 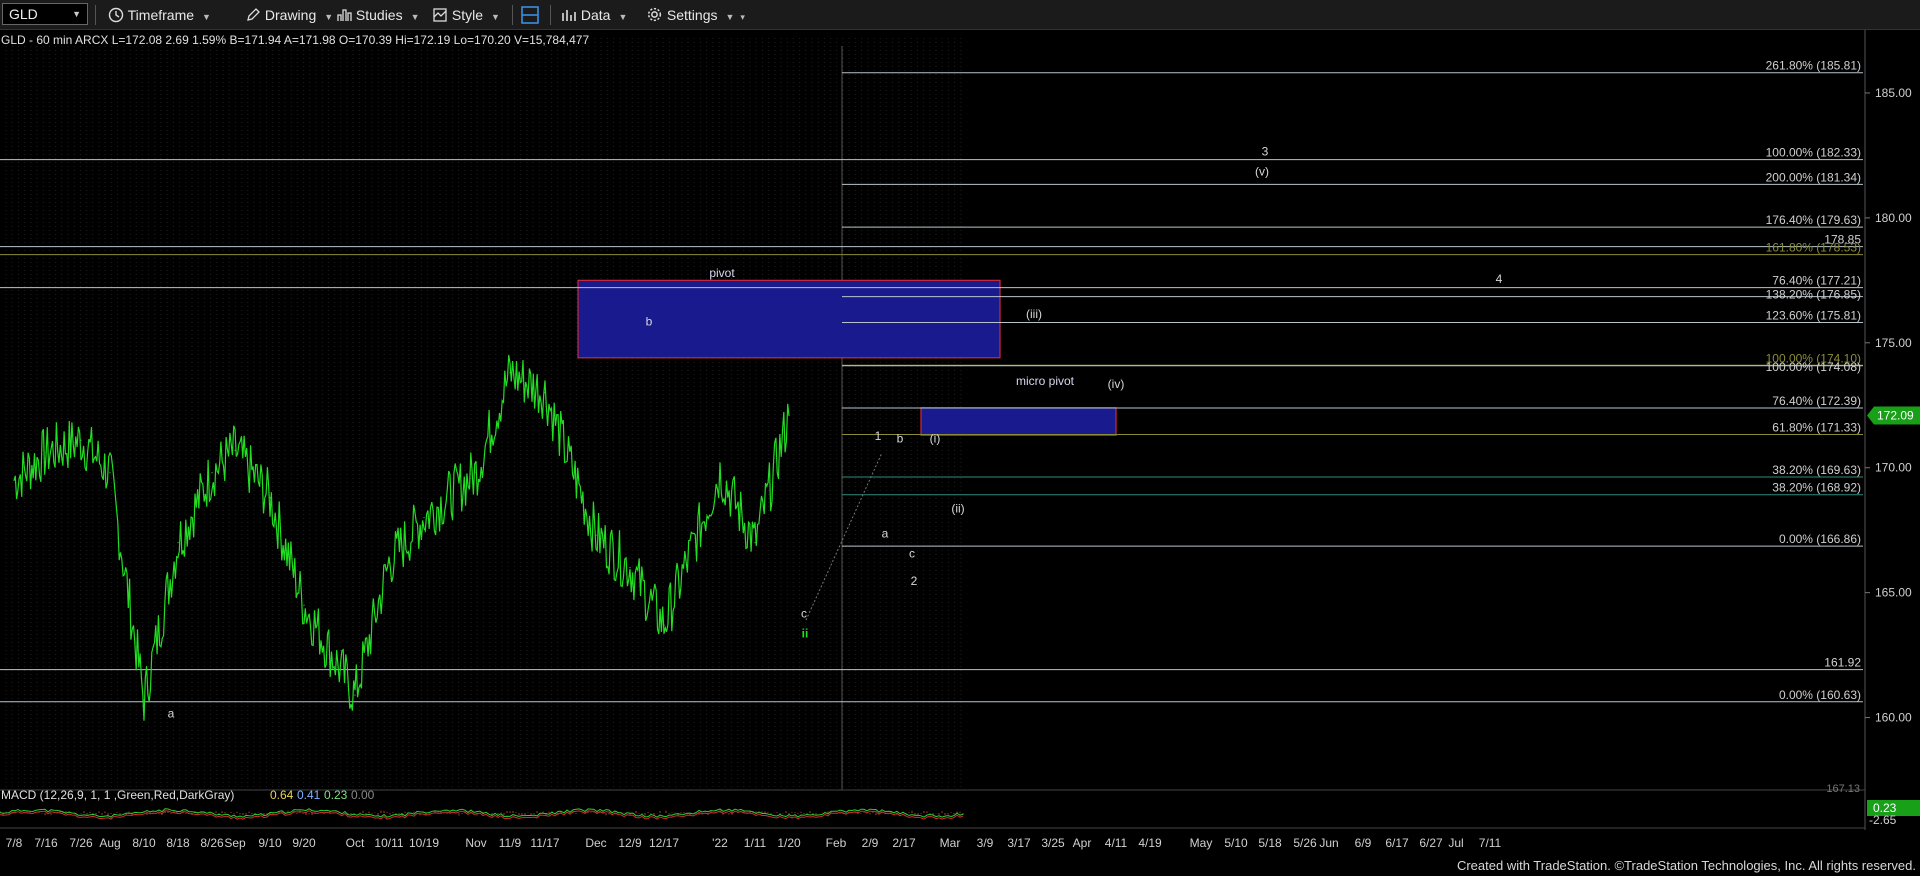 What do you see at coordinates (1262, 171) in the screenshot?
I see `wave-label: (v)` at bounding box center [1262, 171].